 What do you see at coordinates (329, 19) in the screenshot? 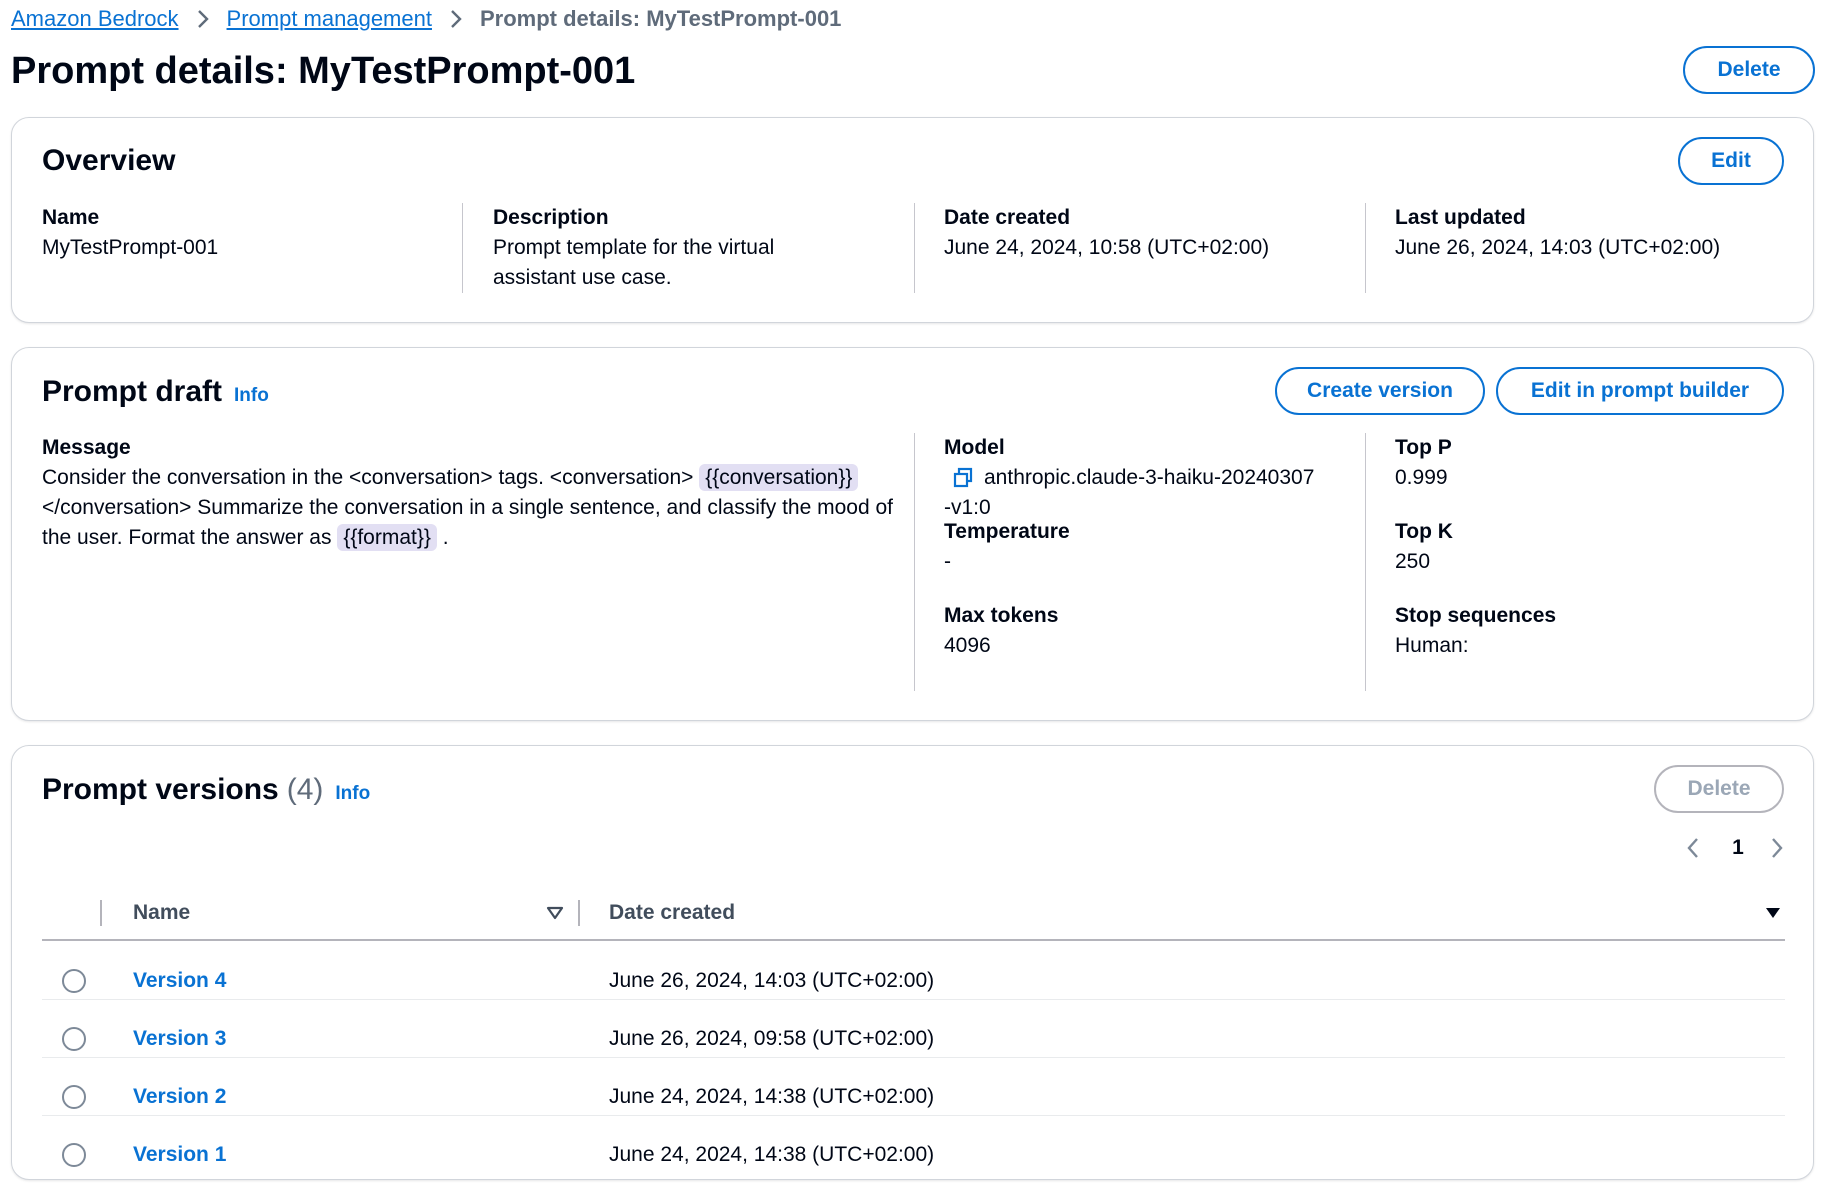
I see `breadcrumb-link-prompt-management: Prompt management` at bounding box center [329, 19].